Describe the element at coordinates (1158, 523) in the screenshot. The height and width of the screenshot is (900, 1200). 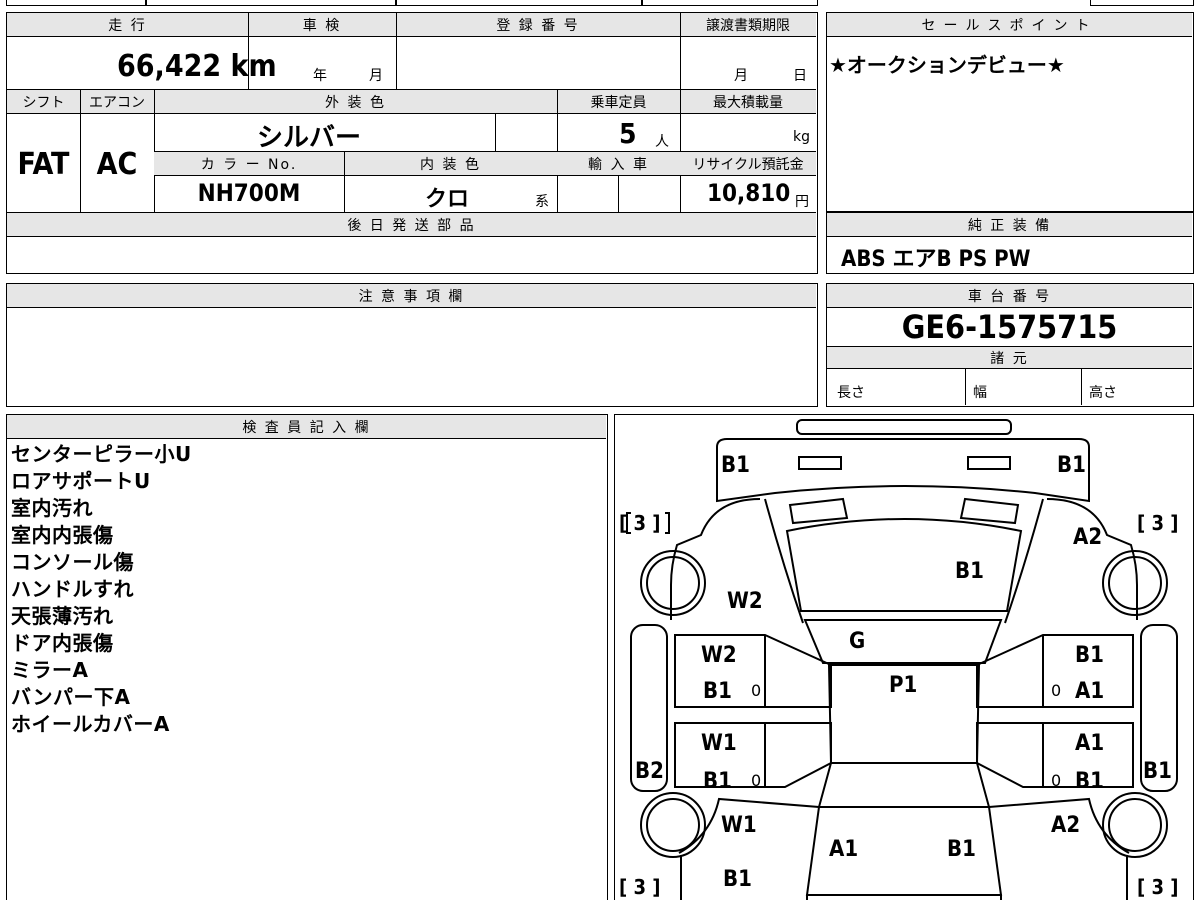
I see `mark-tire-front-right: [ 3 ]` at that location.